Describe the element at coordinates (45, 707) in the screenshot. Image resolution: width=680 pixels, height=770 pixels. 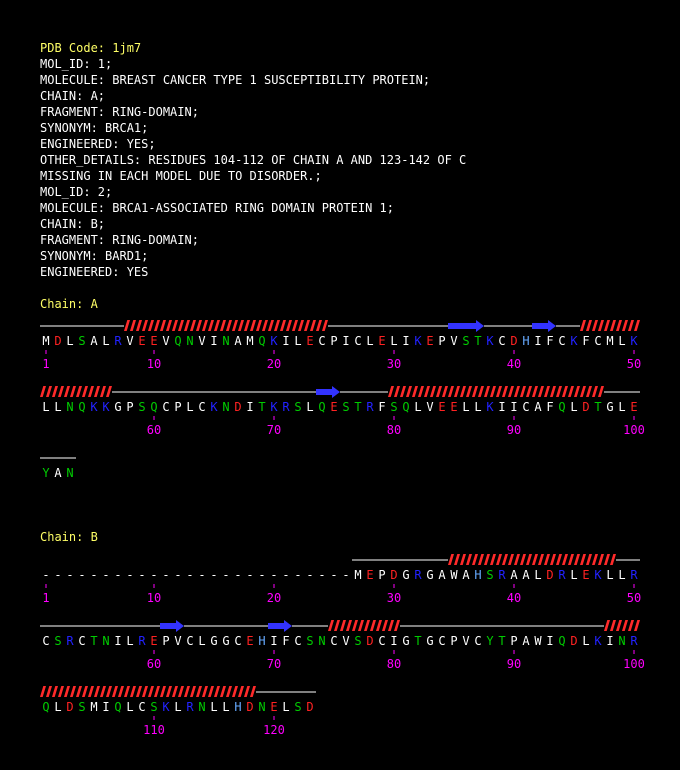
I see `residue: Q` at that location.